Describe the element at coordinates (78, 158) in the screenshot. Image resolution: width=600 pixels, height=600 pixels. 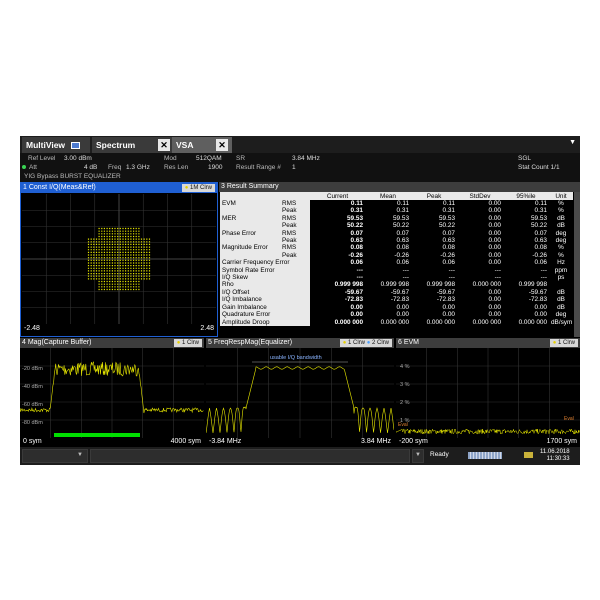
I see `ref-level-value: 3.00 dBm` at that location.